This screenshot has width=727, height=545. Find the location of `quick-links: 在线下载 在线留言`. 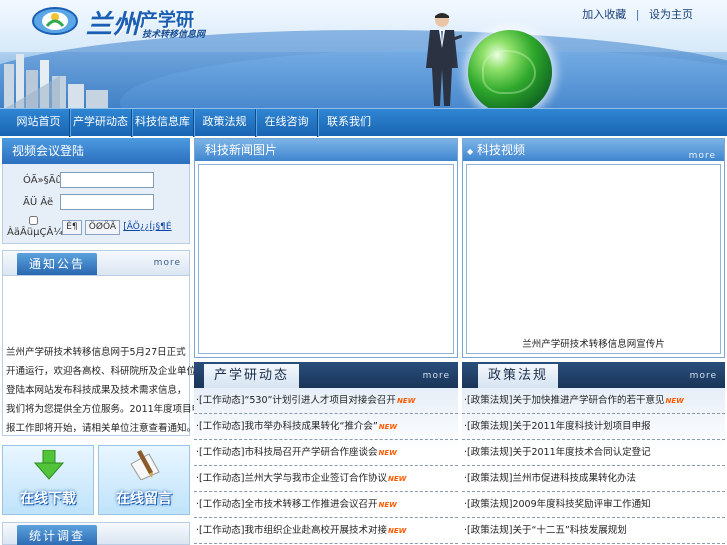

quick-links: 在线下载 在线留言 is located at coordinates (96, 481).